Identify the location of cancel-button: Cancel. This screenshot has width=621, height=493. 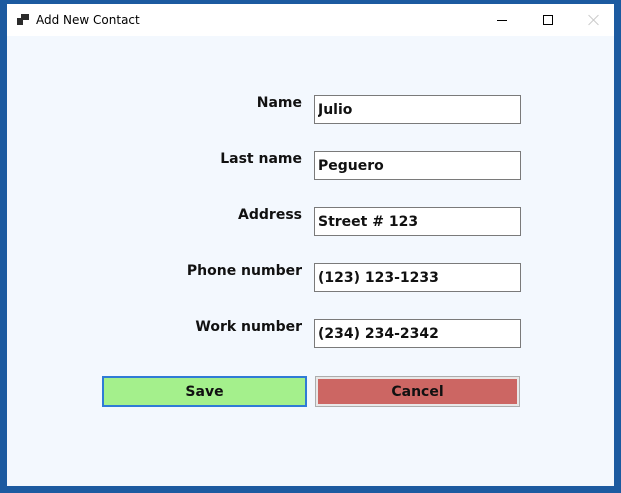
(417, 391).